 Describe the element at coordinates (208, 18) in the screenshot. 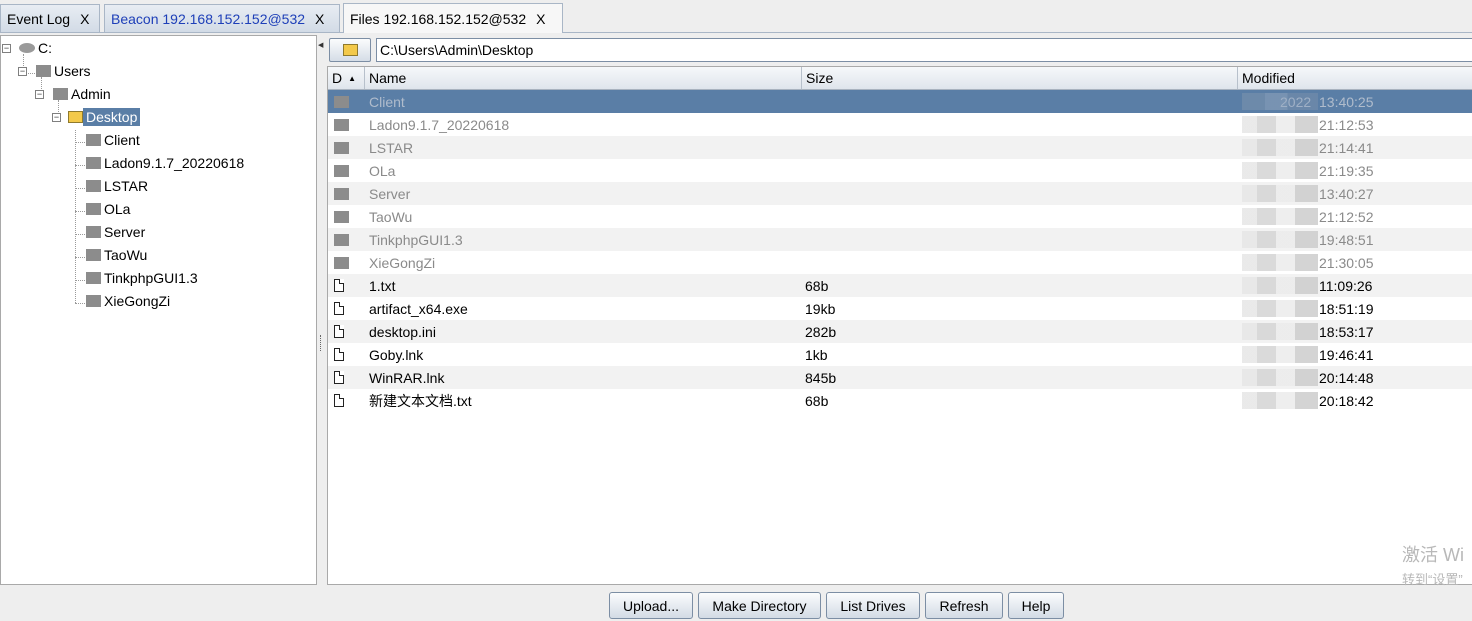

I see `tab-beacon-label: Beacon 192.168.152.152@532` at that location.